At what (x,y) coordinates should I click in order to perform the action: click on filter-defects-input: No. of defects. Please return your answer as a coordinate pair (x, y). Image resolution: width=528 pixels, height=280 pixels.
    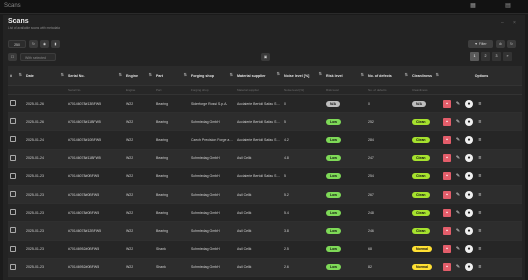
    Looking at the image, I should click on (388, 90).